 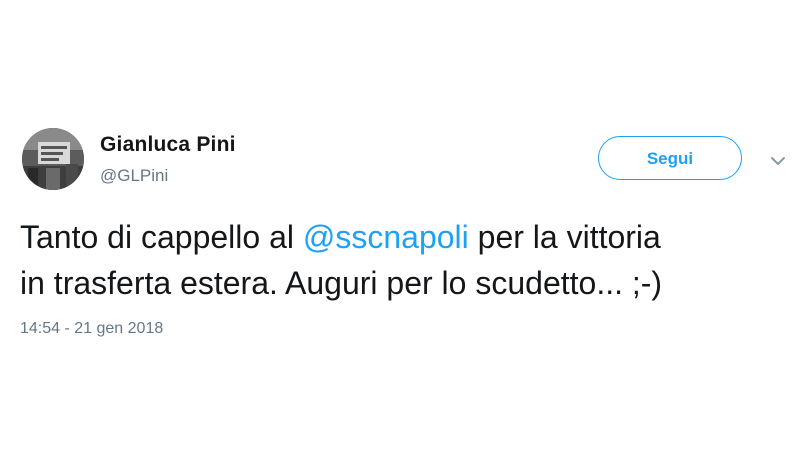 What do you see at coordinates (168, 176) in the screenshot?
I see `author-handle: @GLPini` at bounding box center [168, 176].